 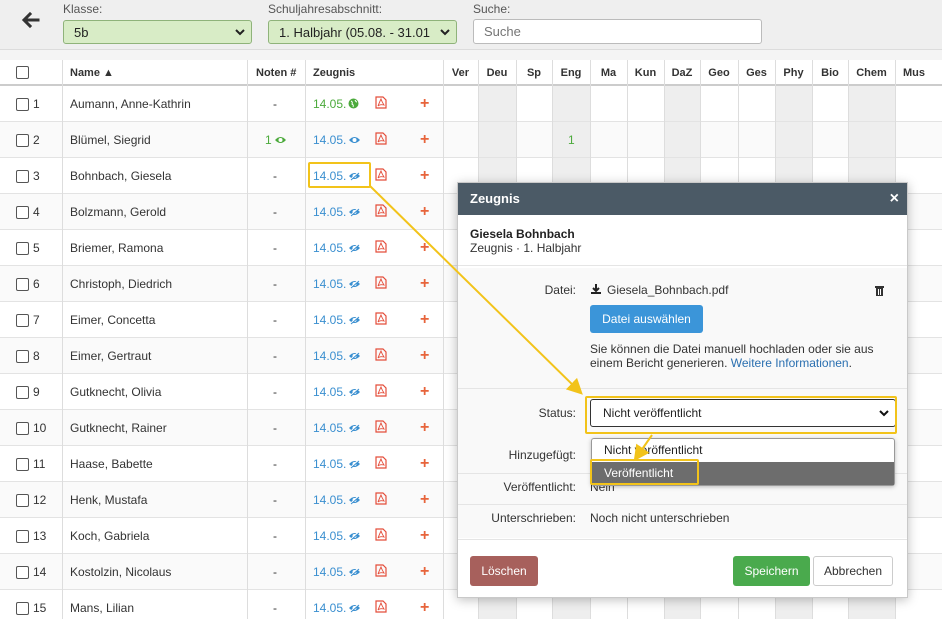 What do you see at coordinates (22, 72) in the screenshot?
I see `select-all-checkbox` at bounding box center [22, 72].